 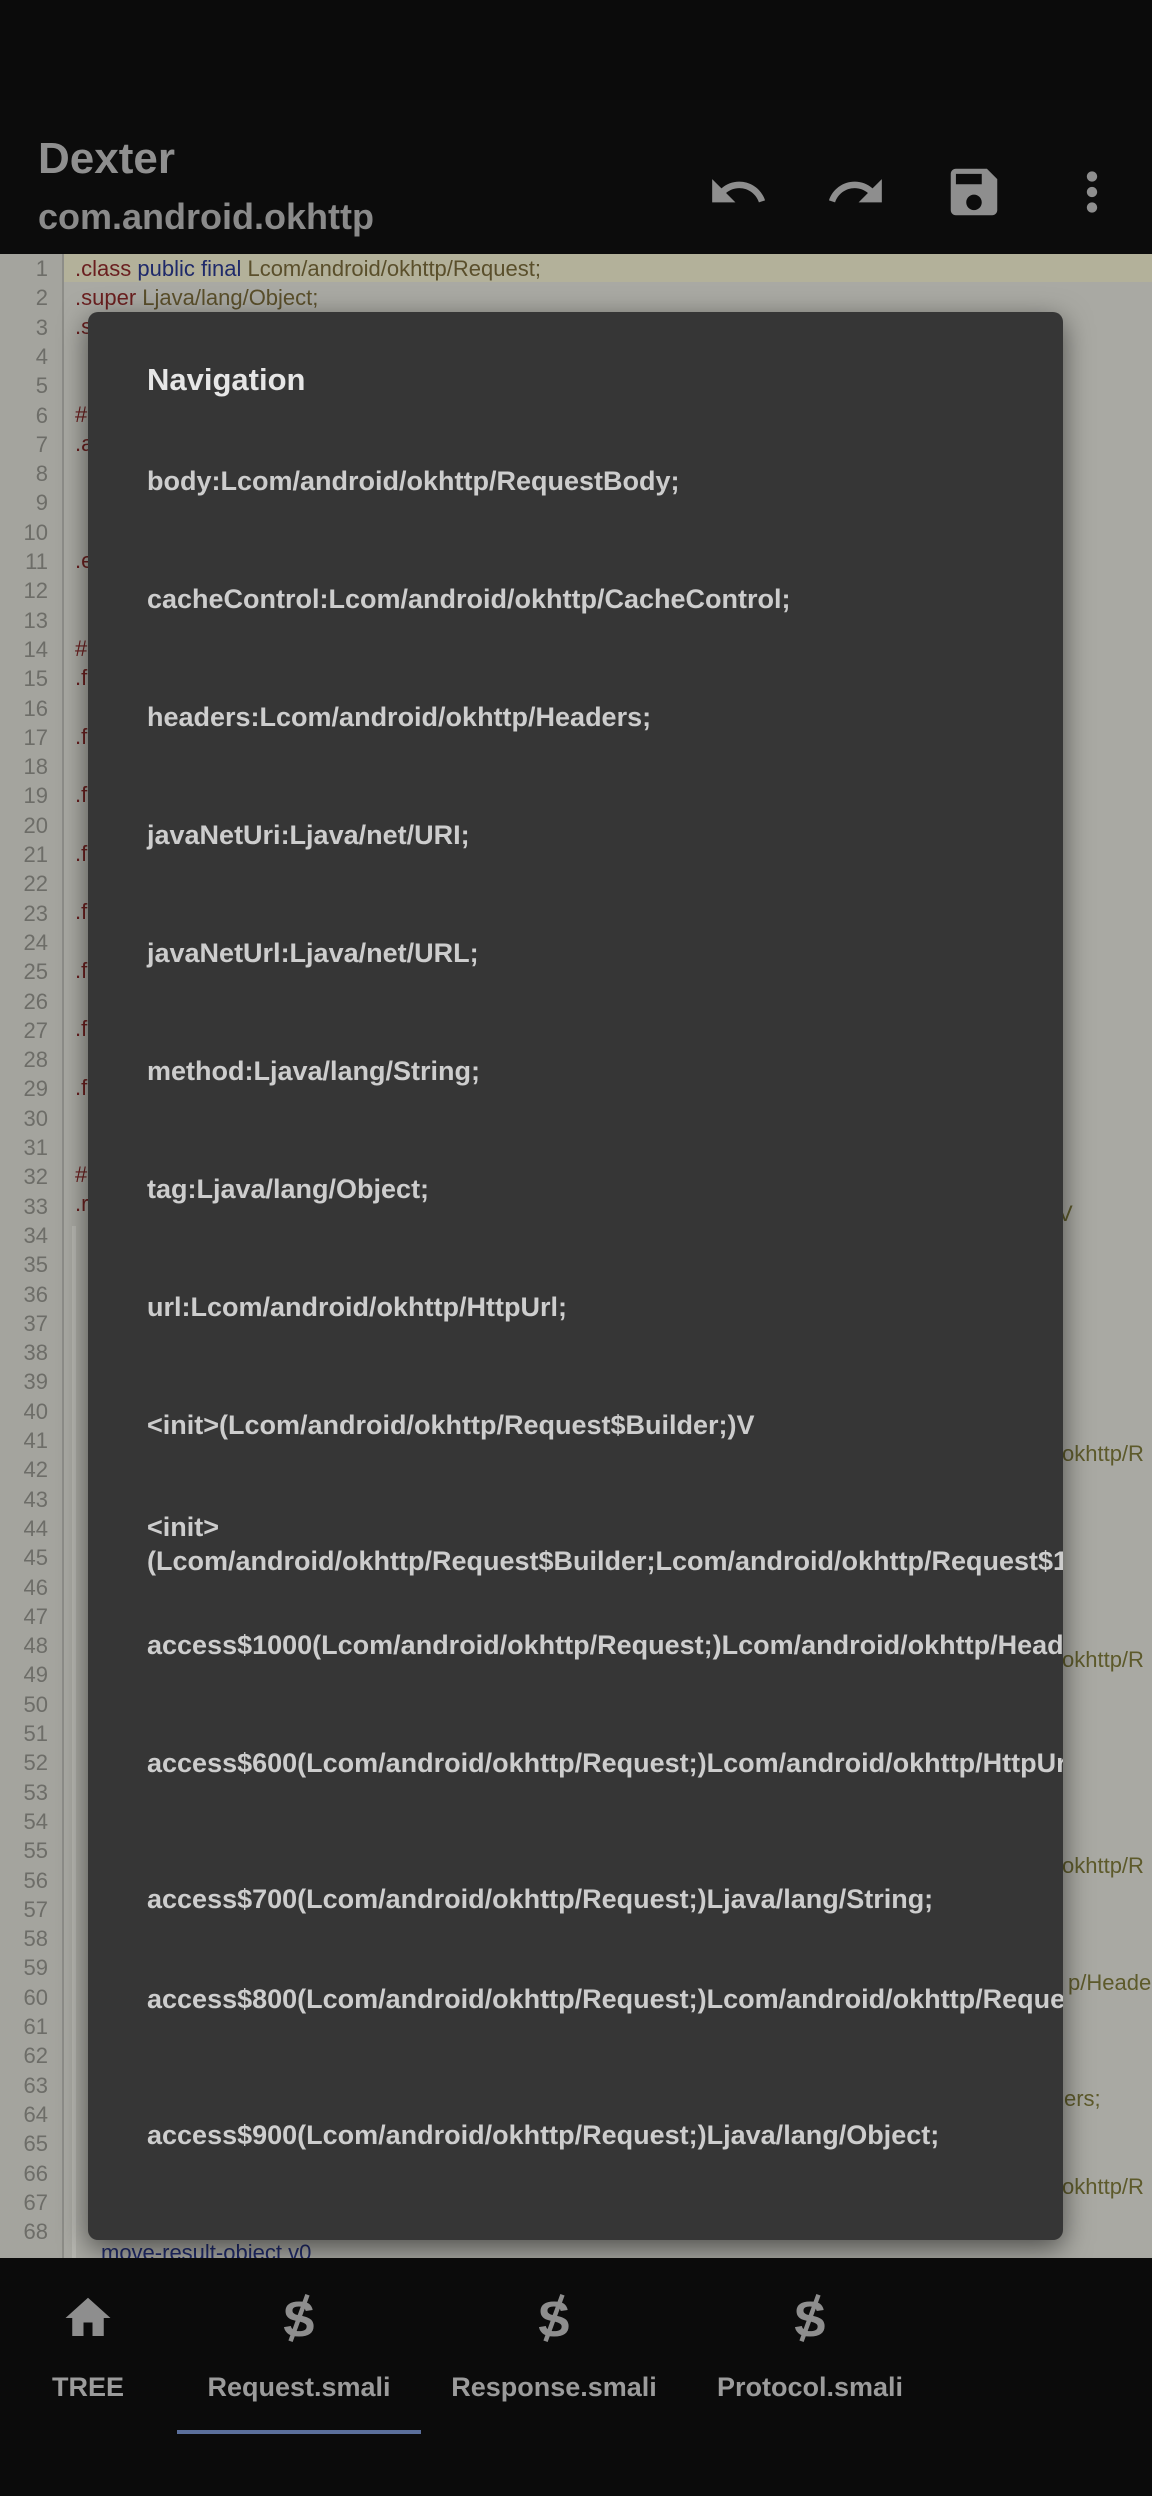 What do you see at coordinates (41, 444) in the screenshot?
I see `line-number: 7` at bounding box center [41, 444].